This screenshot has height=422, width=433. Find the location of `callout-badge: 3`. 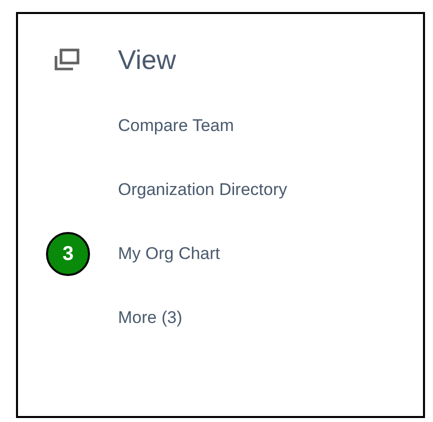

callout-badge: 3 is located at coordinates (68, 254).